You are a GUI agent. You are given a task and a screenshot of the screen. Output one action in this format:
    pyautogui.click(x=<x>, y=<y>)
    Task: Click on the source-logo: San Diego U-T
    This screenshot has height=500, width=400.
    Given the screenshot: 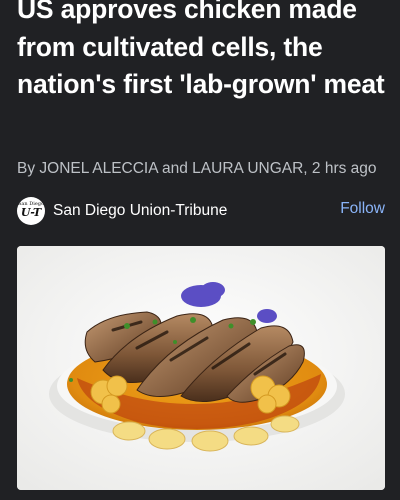 What is the action you would take?
    pyautogui.click(x=31, y=211)
    